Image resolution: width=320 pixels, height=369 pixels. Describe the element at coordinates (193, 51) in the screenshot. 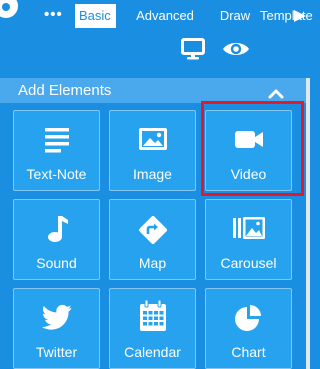

I see `monitor-icon` at that location.